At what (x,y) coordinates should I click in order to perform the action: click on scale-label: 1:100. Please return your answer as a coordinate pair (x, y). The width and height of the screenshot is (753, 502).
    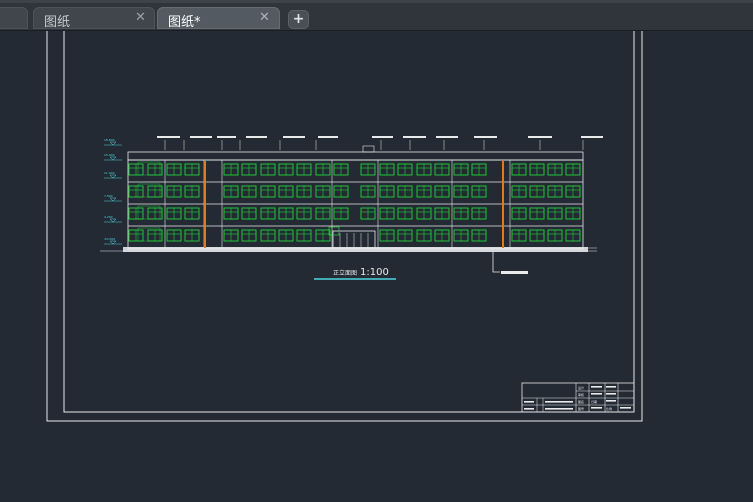
    Looking at the image, I should click on (374, 272).